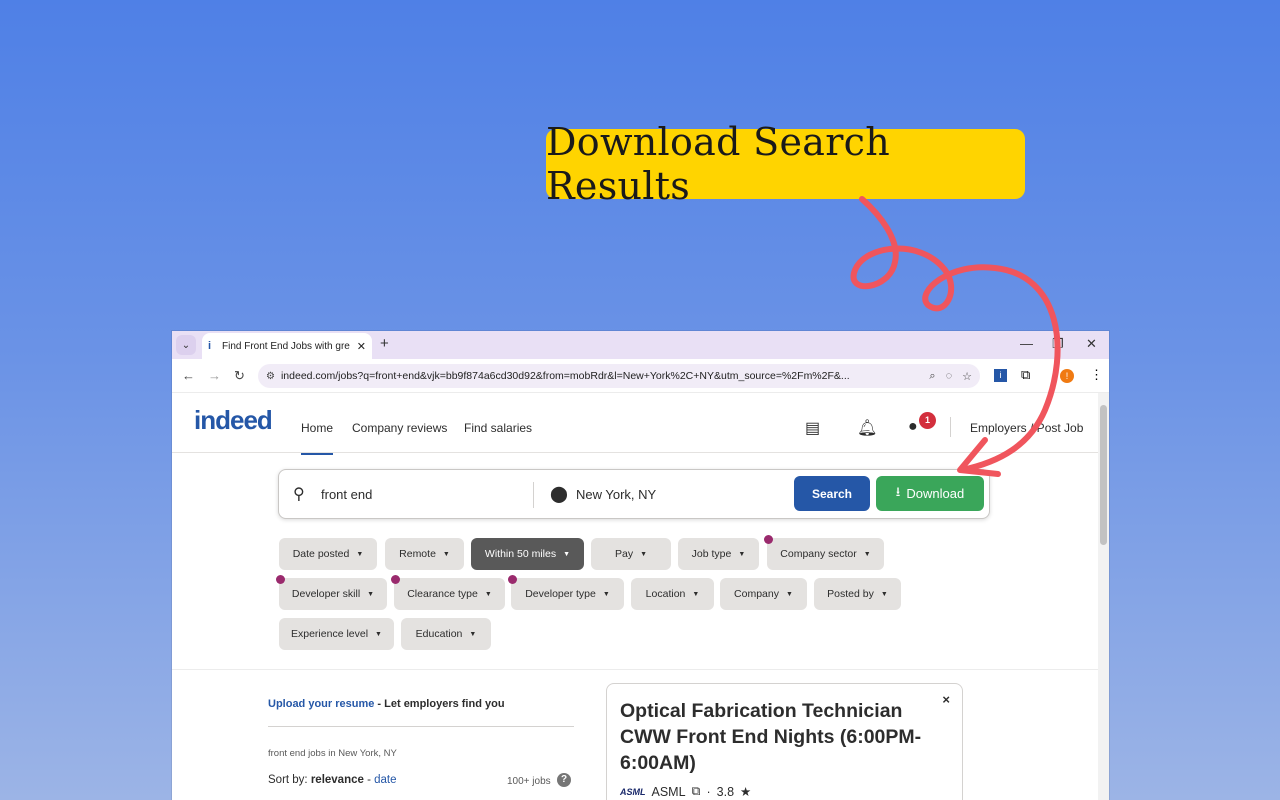  I want to click on profile-avatar-icon: !, so click(1067, 376).